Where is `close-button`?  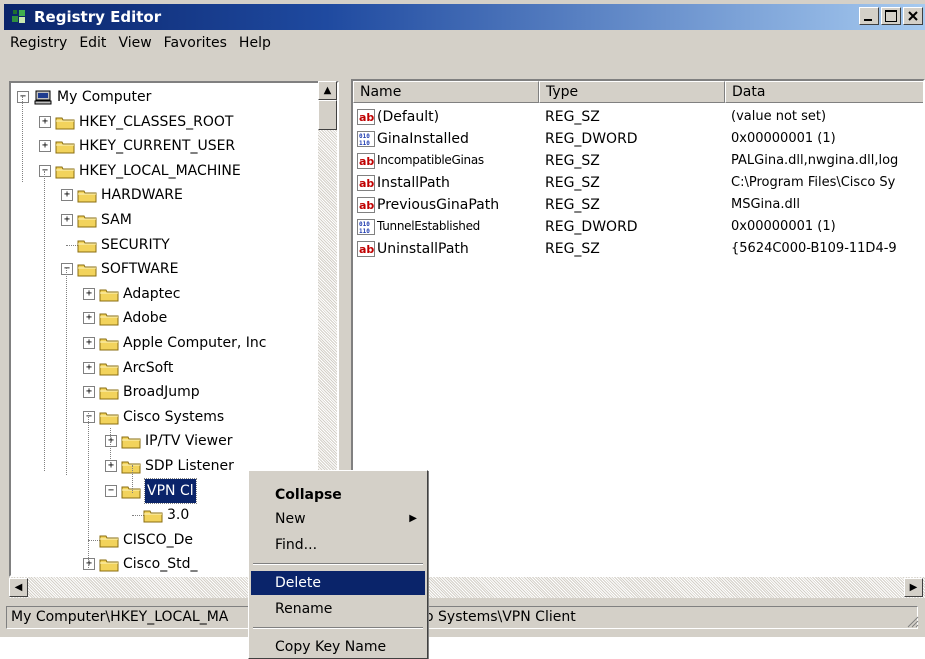
close-button is located at coordinates (913, 16).